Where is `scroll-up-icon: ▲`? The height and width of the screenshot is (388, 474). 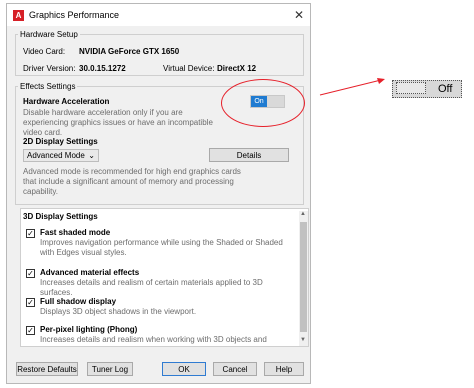
scroll-up-icon: ▲ is located at coordinates (303, 214).